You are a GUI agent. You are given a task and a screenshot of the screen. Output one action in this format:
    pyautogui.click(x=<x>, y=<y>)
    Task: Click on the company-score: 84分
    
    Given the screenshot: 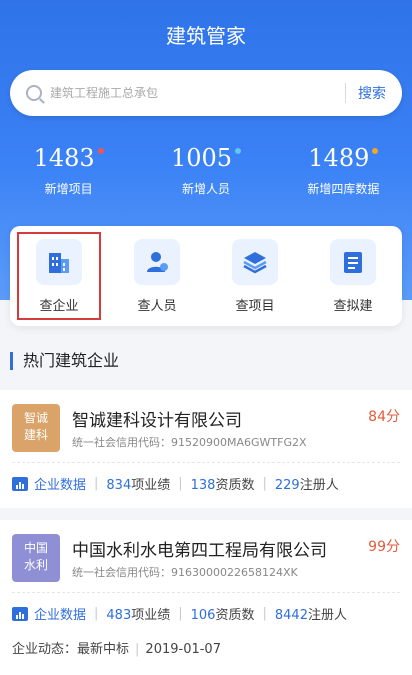 What is the action you would take?
    pyautogui.click(x=384, y=417)
    